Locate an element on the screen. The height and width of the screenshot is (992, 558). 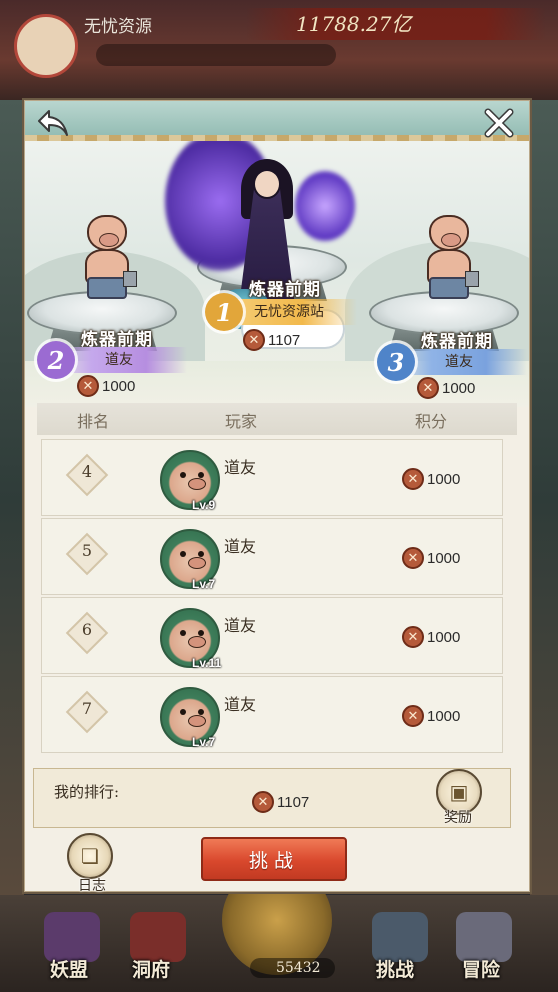
rank-number: 7 is located at coordinates (87, 708).